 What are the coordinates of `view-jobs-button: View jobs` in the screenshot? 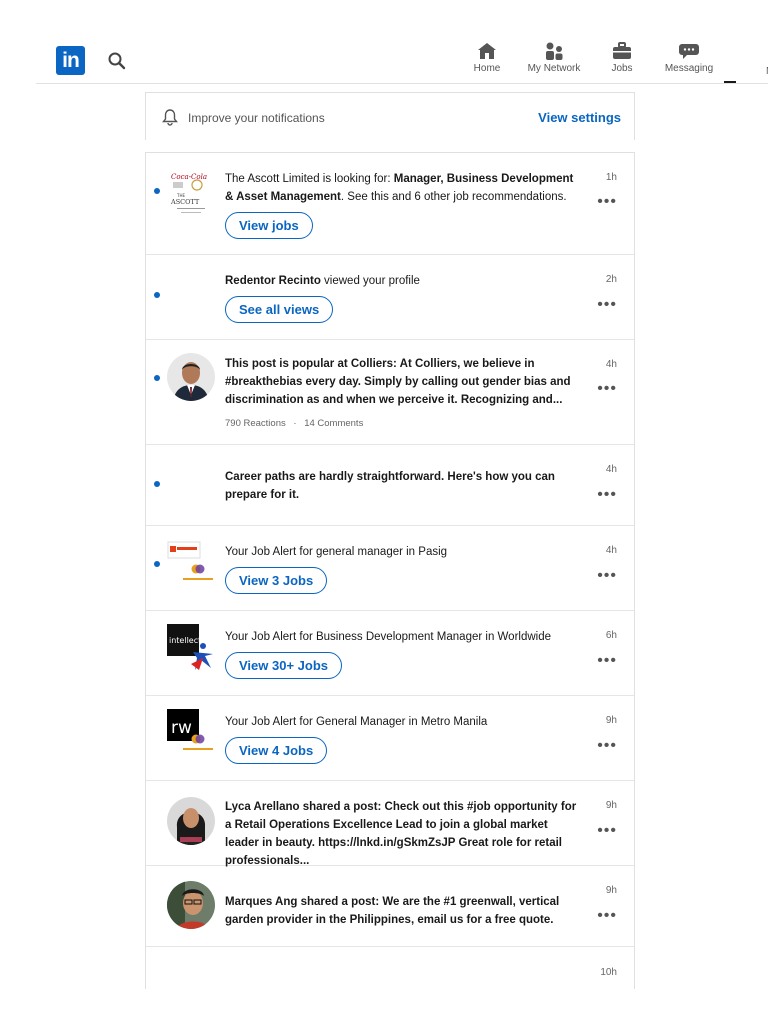 It's located at (269, 225).